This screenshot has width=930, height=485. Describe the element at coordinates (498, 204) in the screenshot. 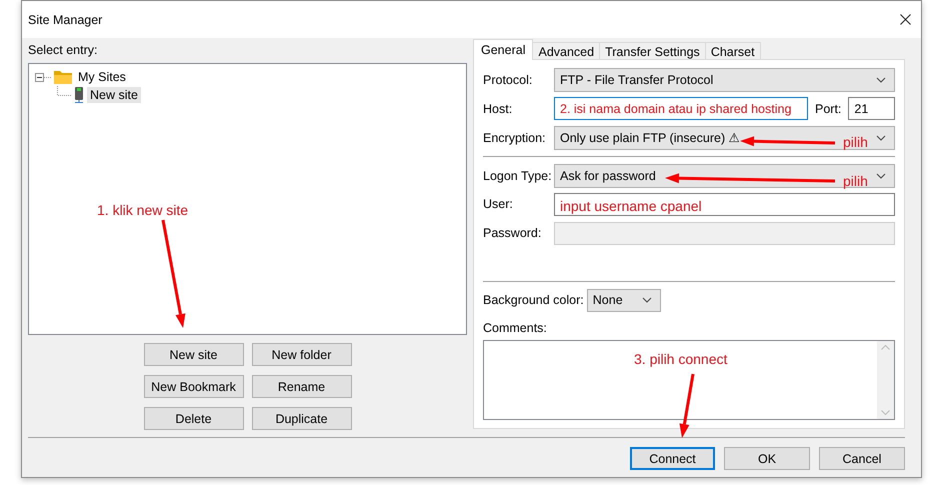

I see `field-label: User:` at that location.